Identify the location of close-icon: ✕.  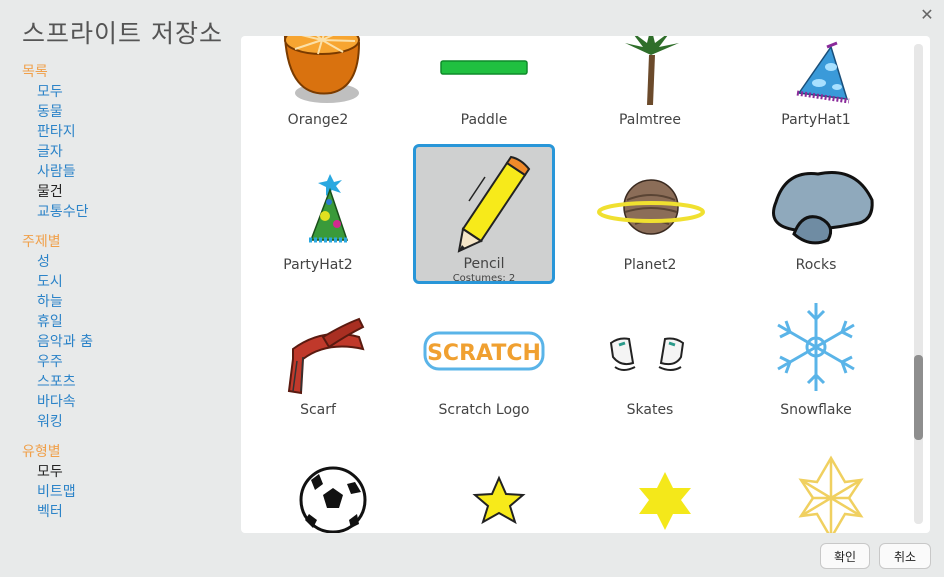
(927, 15).